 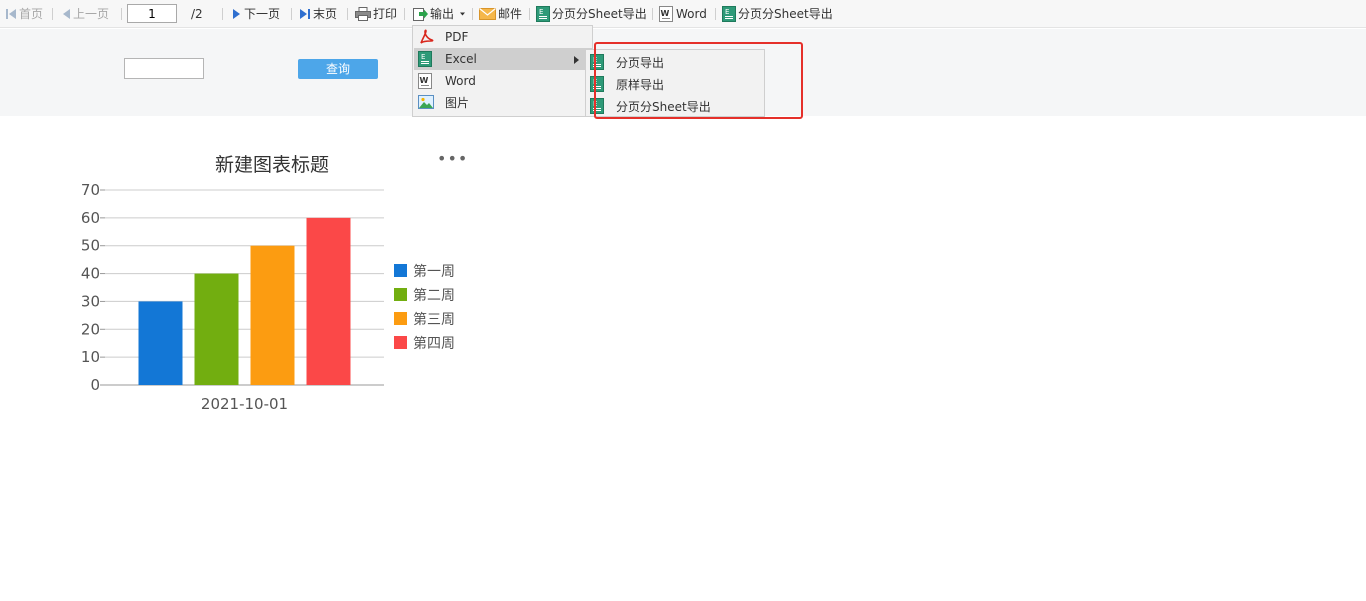 What do you see at coordinates (305, 14) in the screenshot?
I see `last-page-icon` at bounding box center [305, 14].